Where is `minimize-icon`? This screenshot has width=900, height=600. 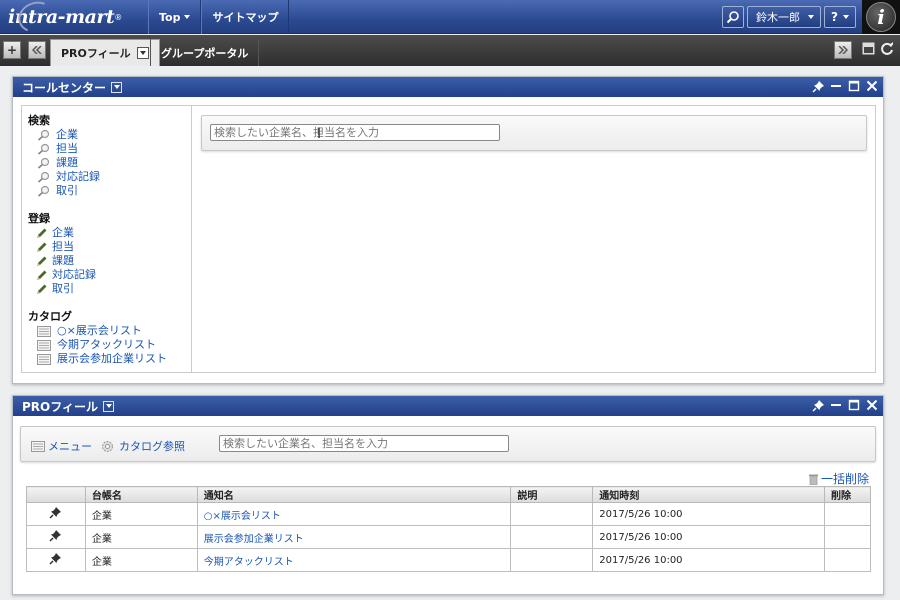 minimize-icon is located at coordinates (836, 405).